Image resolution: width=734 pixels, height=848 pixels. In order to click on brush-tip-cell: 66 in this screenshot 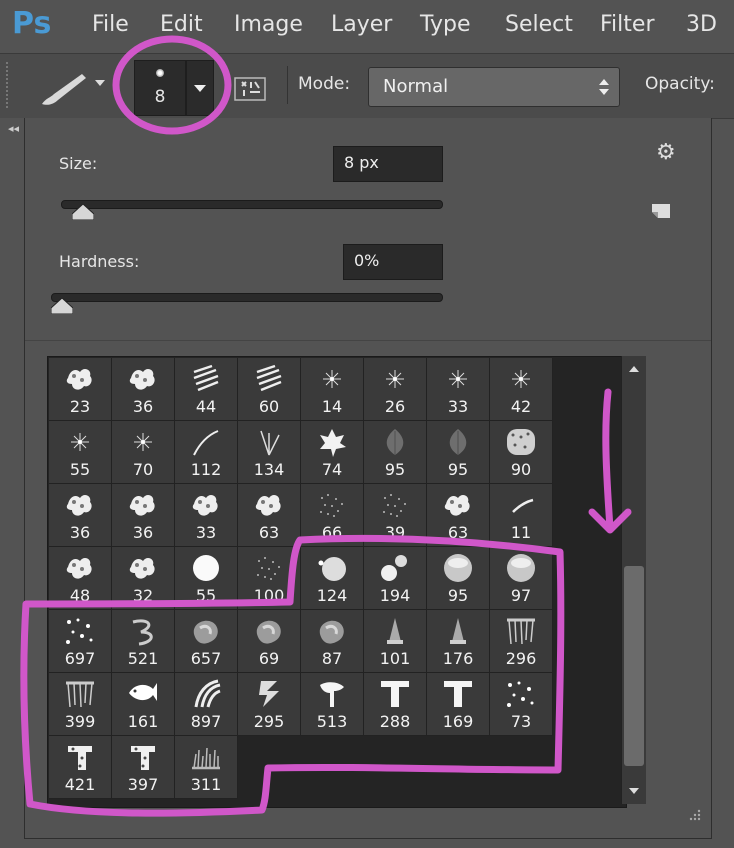, I will do `click(332, 515)`.